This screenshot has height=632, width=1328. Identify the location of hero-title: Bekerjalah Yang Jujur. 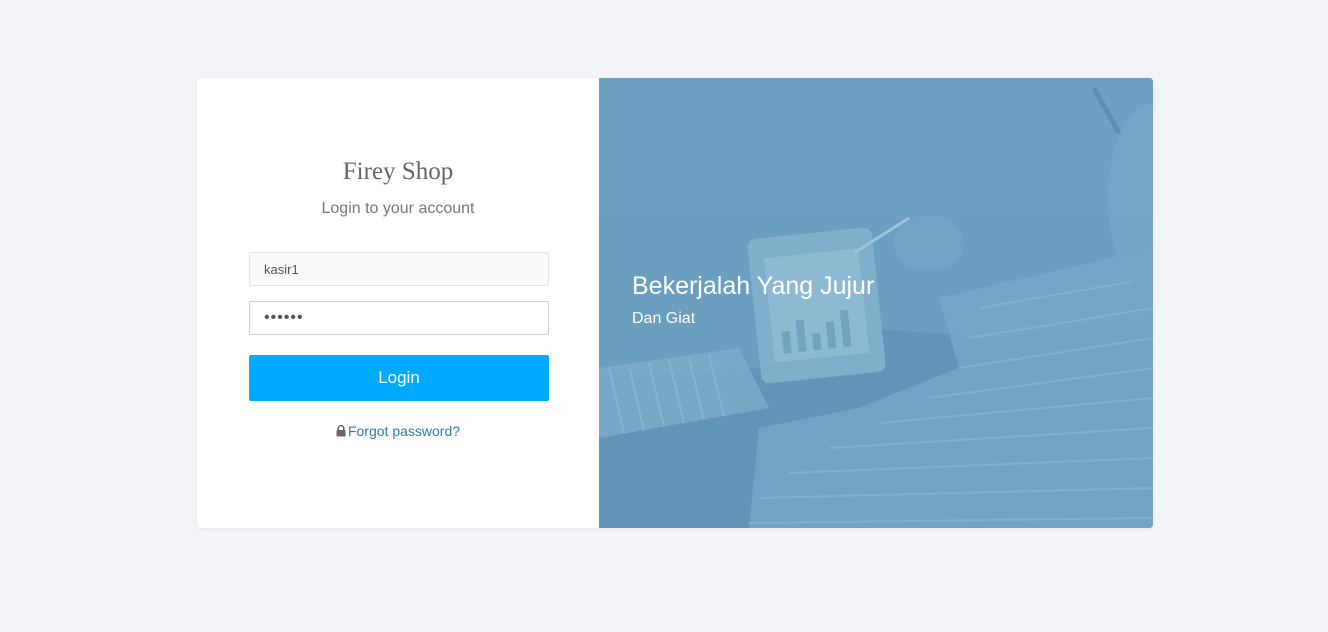
(753, 286).